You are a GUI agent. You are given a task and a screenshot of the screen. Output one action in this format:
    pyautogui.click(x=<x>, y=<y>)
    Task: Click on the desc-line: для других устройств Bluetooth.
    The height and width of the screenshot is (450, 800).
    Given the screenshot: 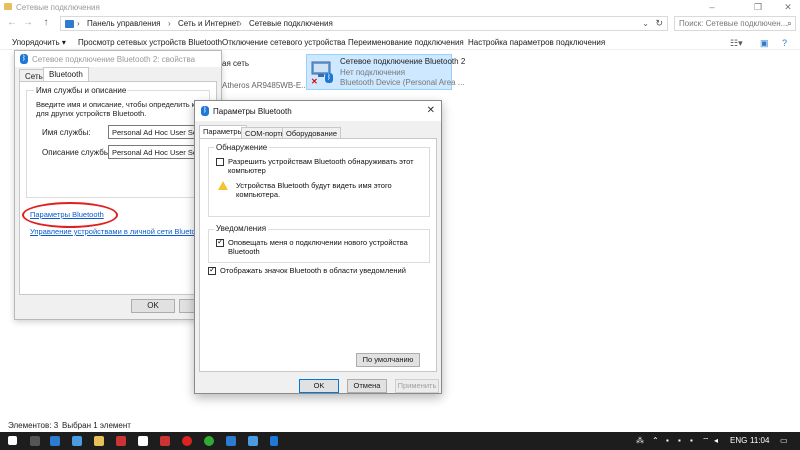 What is the action you would take?
    pyautogui.click(x=91, y=113)
    